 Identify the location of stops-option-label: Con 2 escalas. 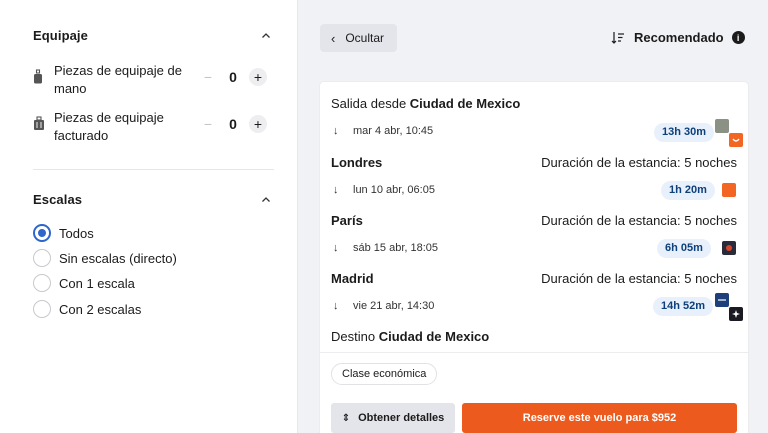
(100, 309).